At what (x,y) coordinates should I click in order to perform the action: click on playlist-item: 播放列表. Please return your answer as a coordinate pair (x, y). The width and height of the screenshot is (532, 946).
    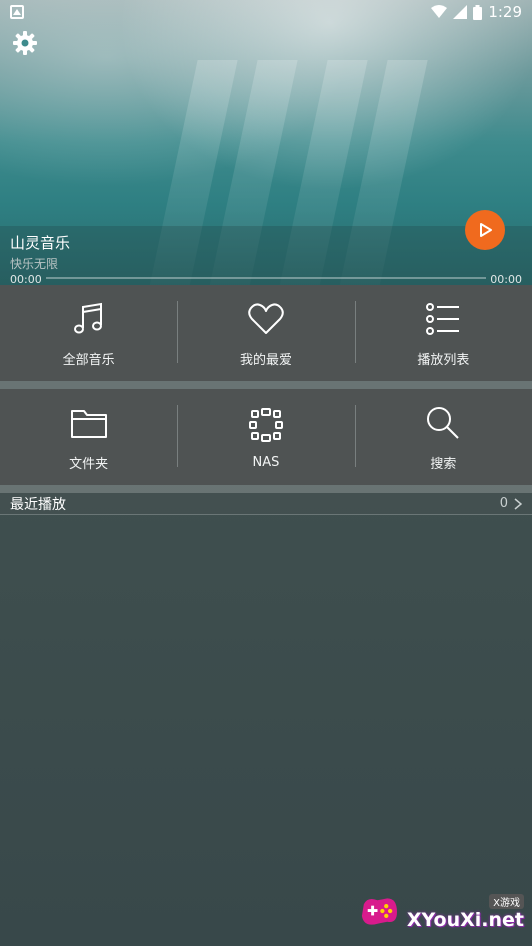
    Looking at the image, I should click on (443, 333).